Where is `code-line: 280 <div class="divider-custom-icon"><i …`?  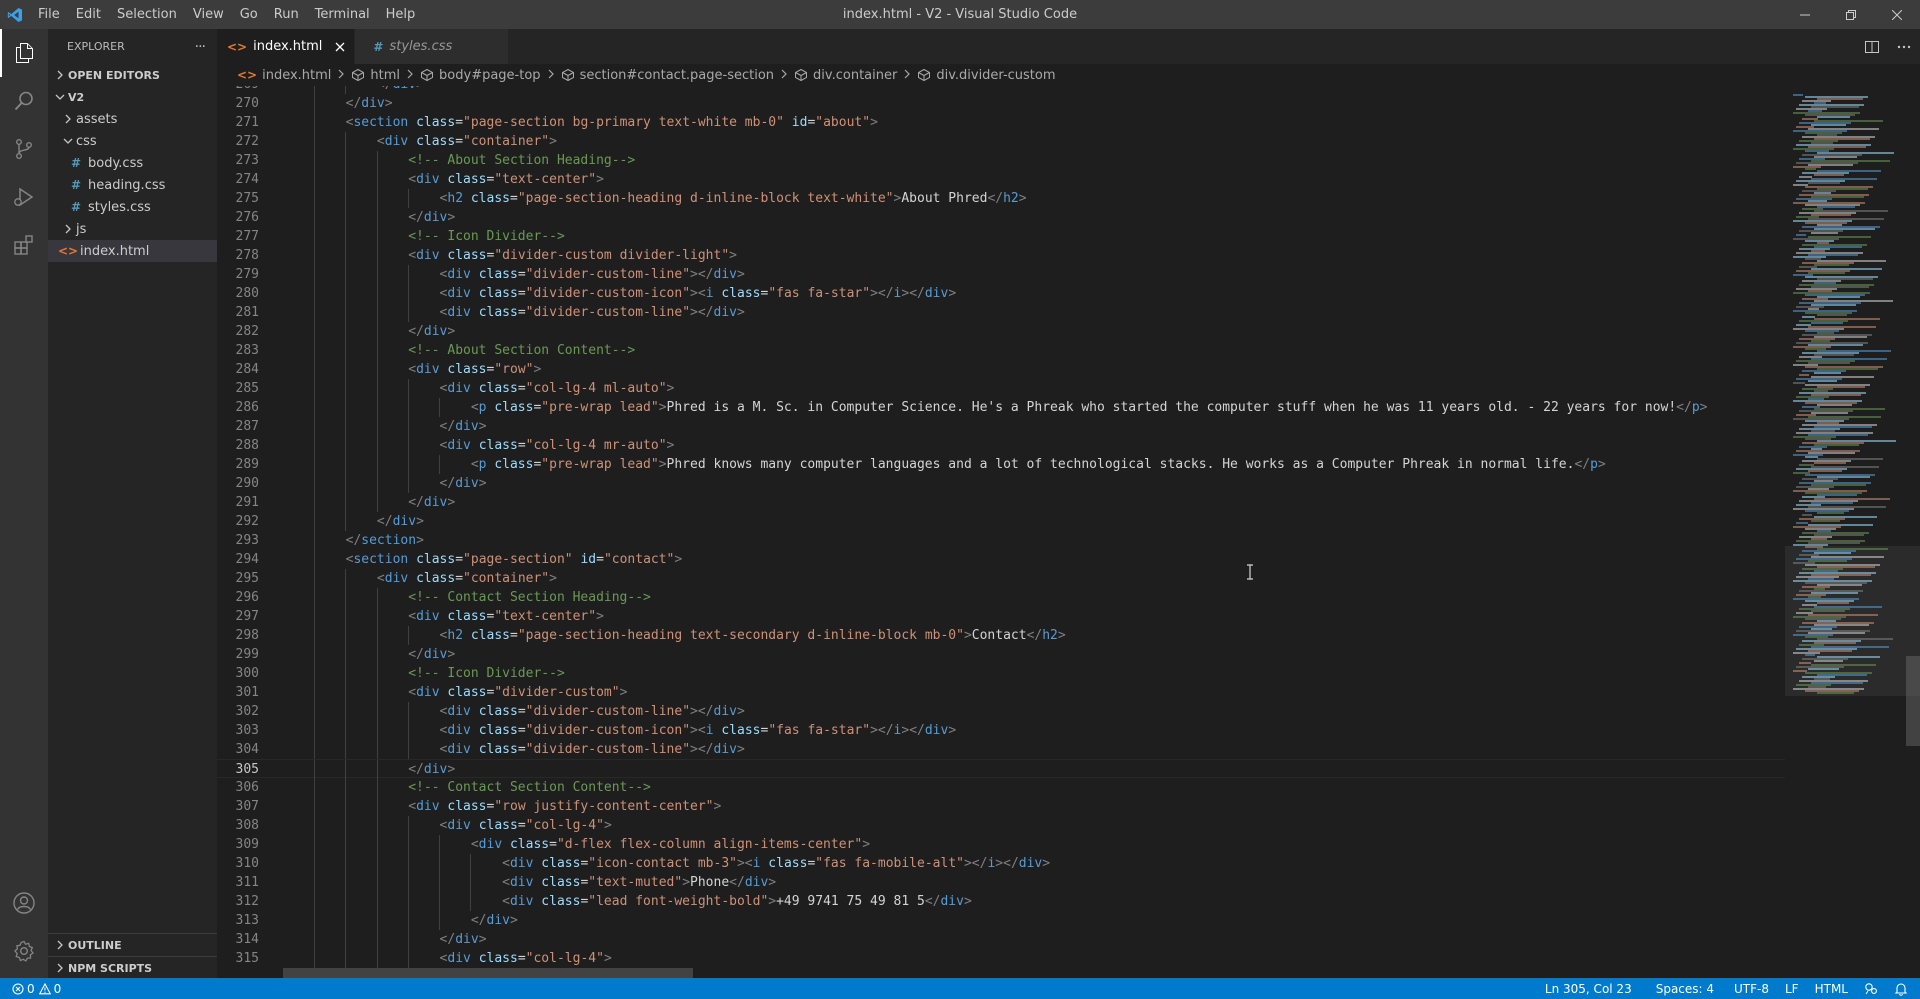
code-line: 280 <div class="divider-custom-icon"><i … is located at coordinates (1001, 293).